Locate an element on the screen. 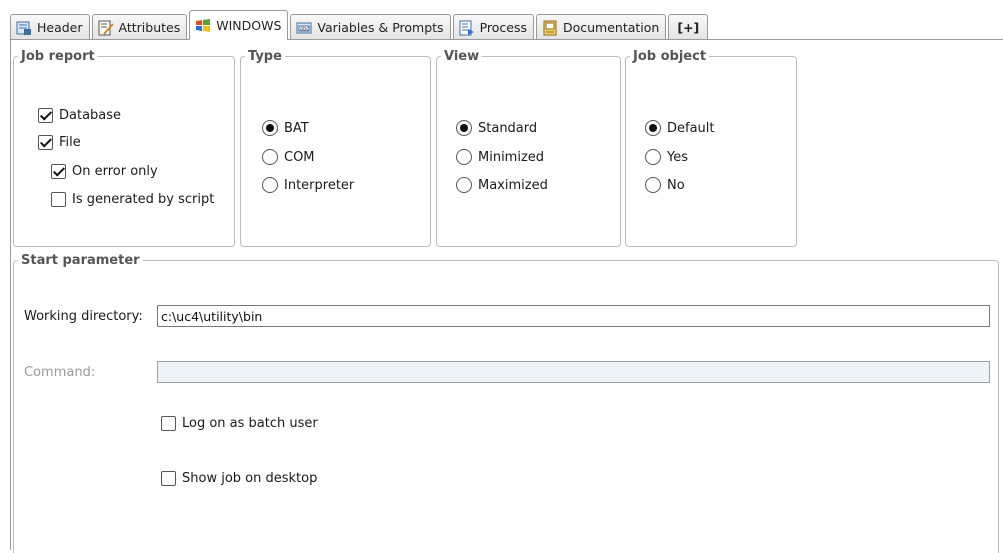 This screenshot has width=1003, height=553. tab-attributes: Attributes is located at coordinates (139, 27).